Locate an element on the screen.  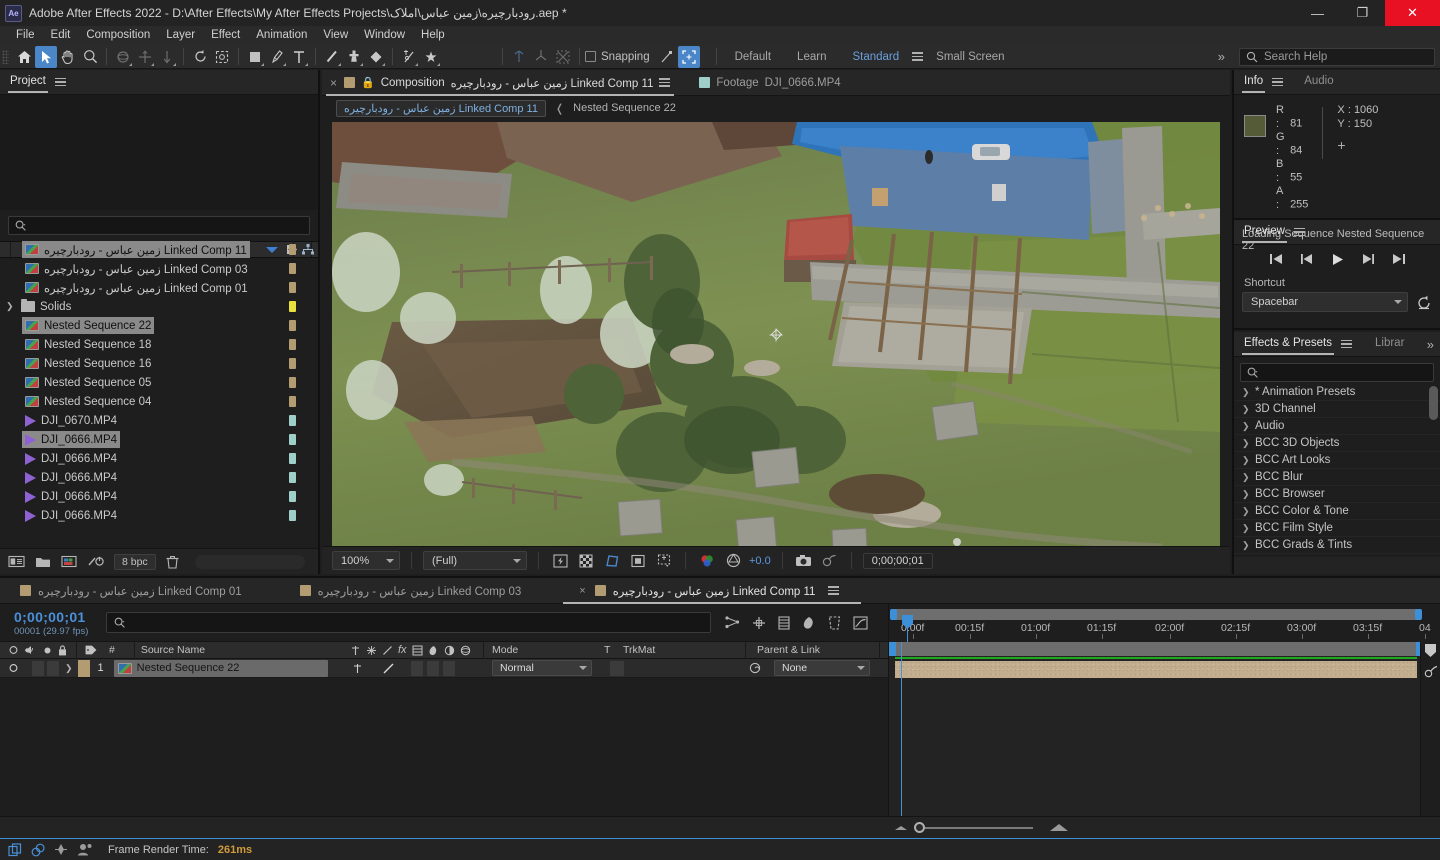
preview-menu-icon is located at coordinates (1299, 232).